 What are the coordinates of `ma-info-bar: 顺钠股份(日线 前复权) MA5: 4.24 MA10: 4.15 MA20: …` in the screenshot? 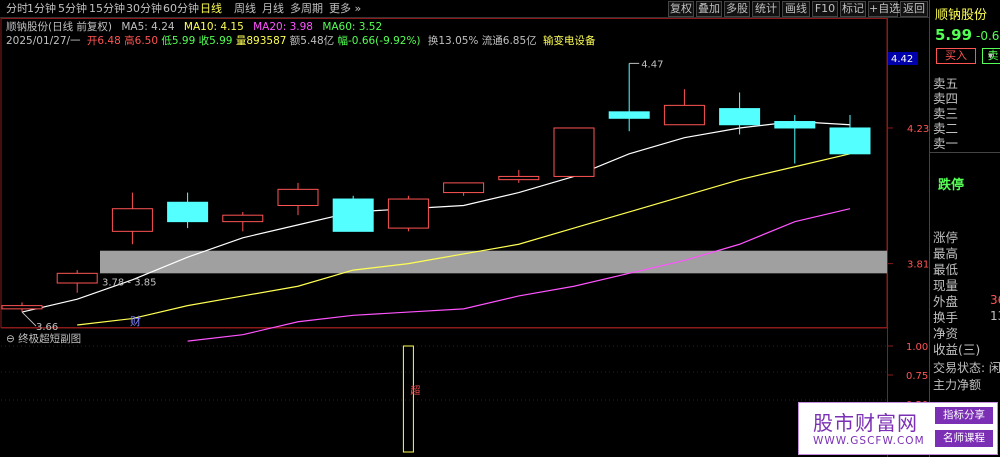 It's located at (194, 26).